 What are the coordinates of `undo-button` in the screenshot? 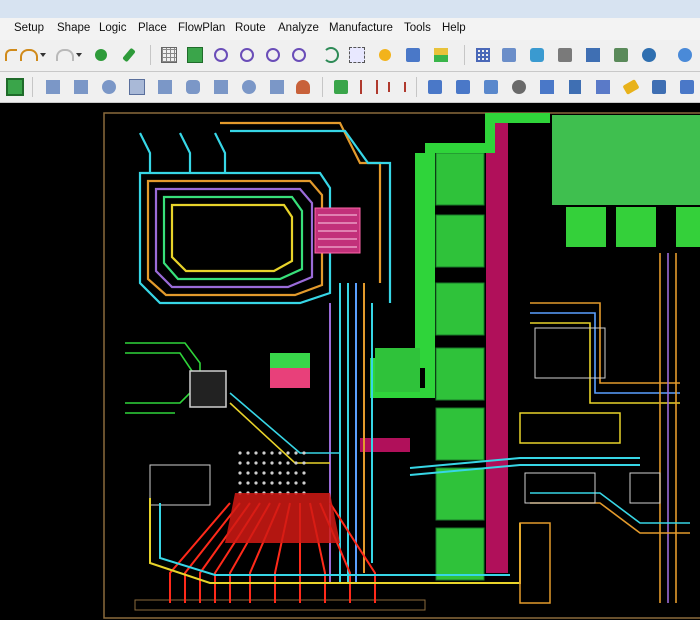 It's located at (11, 55).